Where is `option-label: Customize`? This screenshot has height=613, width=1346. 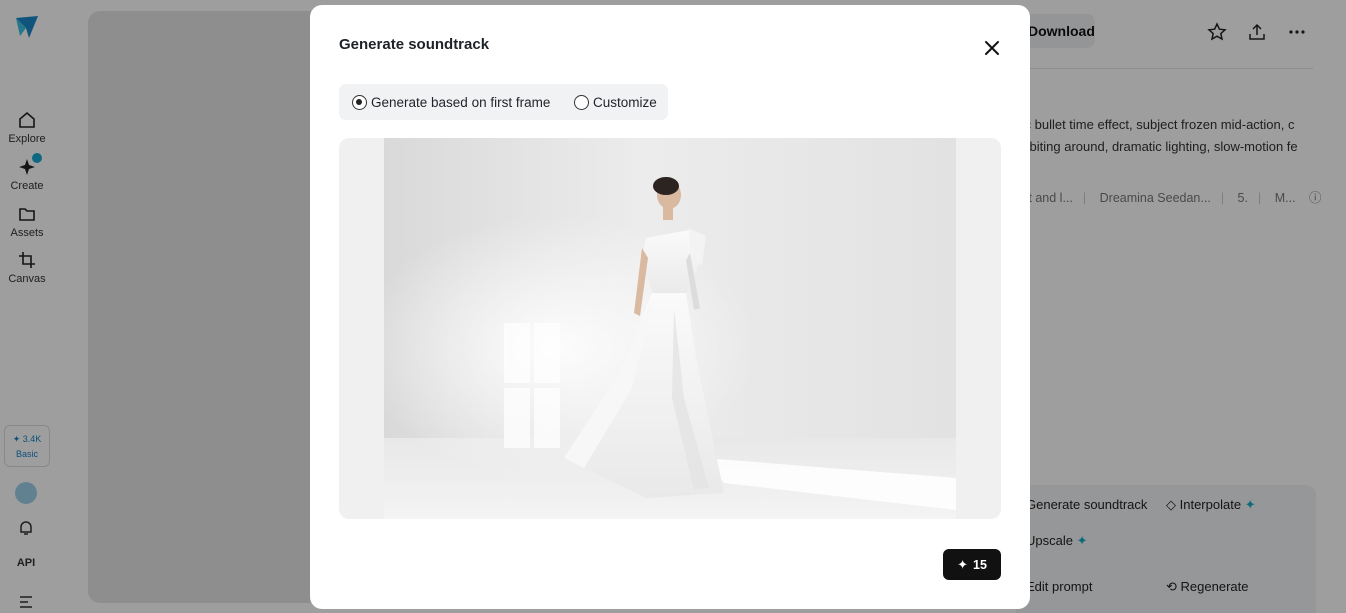 option-label: Customize is located at coordinates (625, 102).